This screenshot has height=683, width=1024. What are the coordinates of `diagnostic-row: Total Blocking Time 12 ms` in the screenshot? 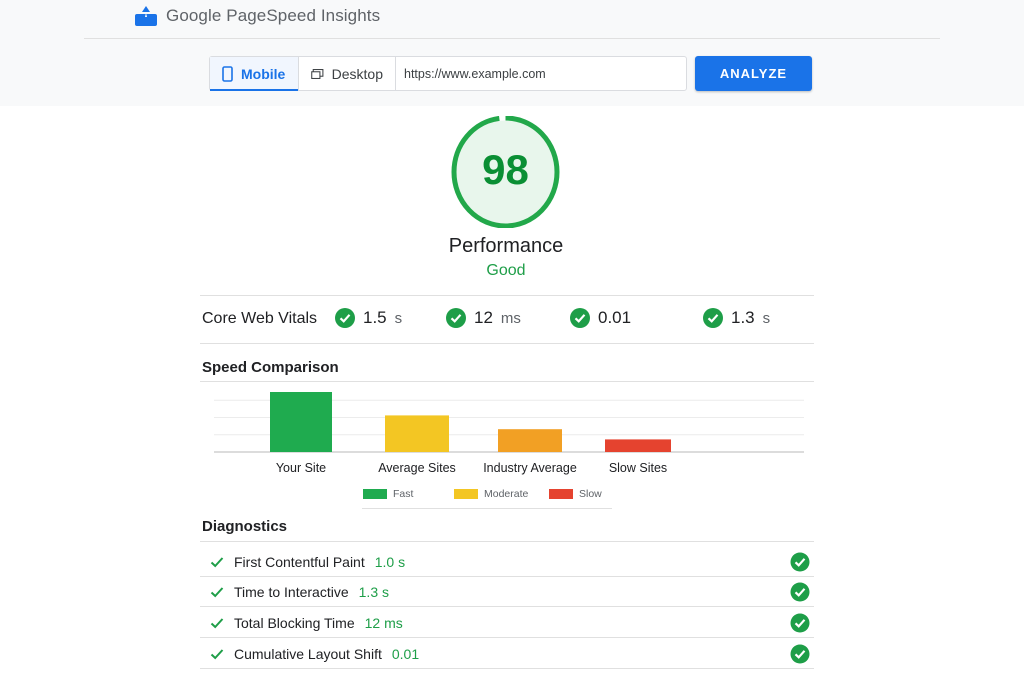 It's located at (507, 623).